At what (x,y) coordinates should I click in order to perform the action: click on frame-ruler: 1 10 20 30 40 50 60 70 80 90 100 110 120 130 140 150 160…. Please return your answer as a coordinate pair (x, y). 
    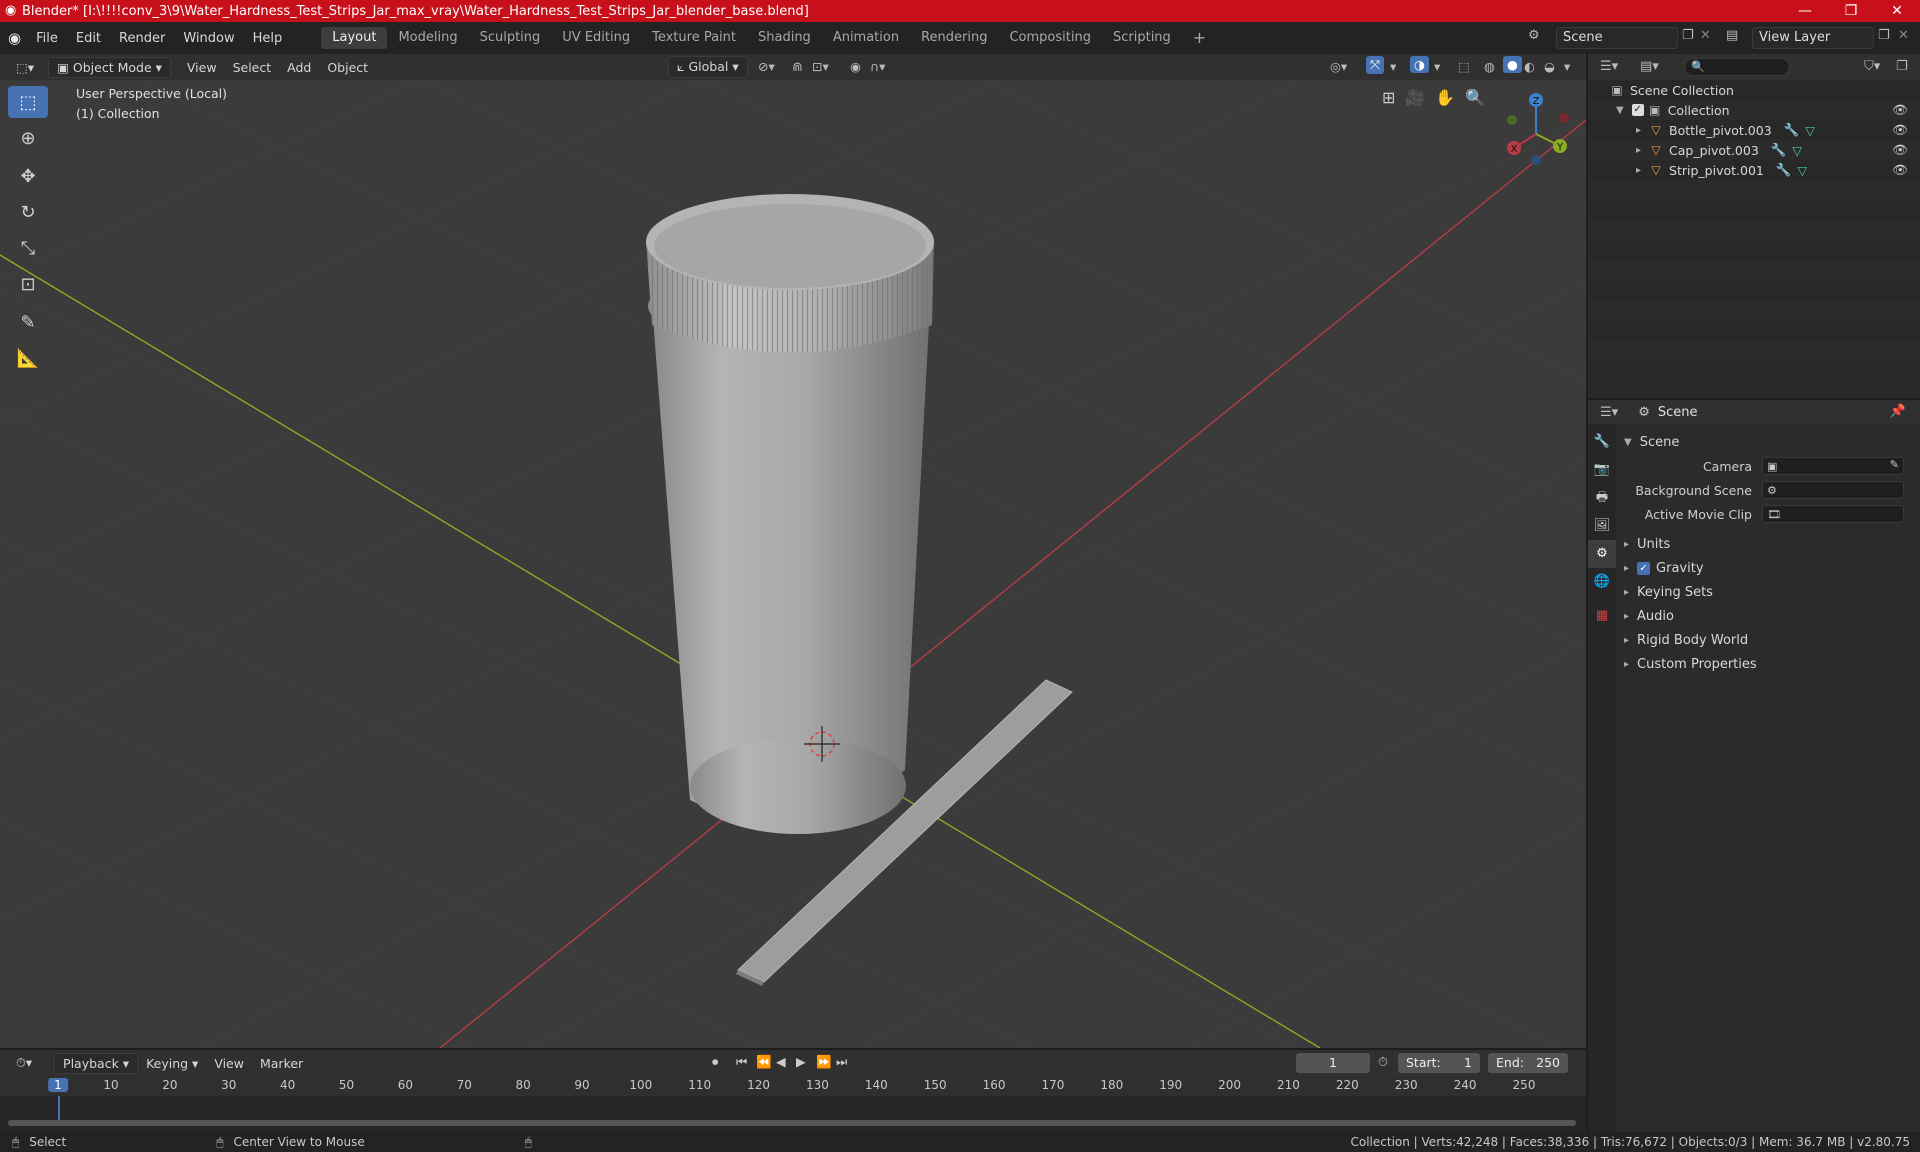
    Looking at the image, I should click on (793, 1086).